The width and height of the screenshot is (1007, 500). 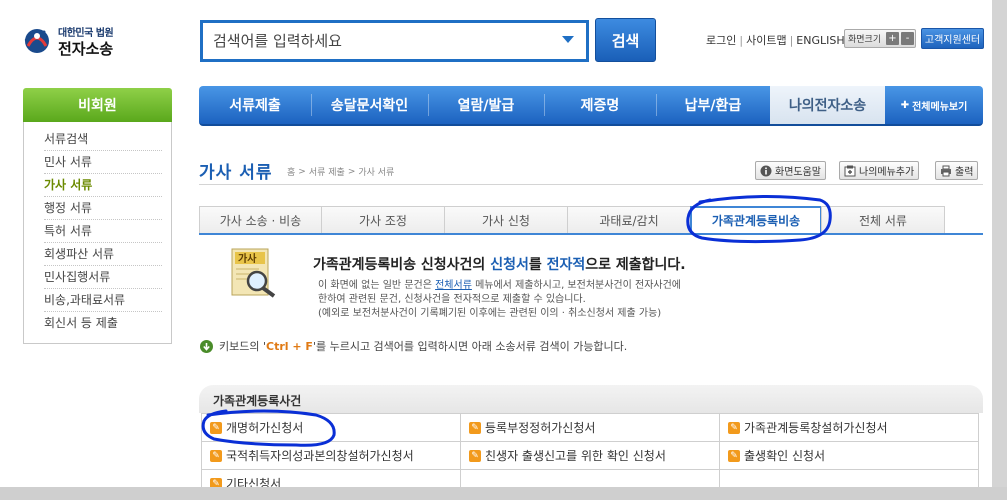 I want to click on intro-title-a: 가족관계등록비송 신청사건의, so click(x=402, y=265).